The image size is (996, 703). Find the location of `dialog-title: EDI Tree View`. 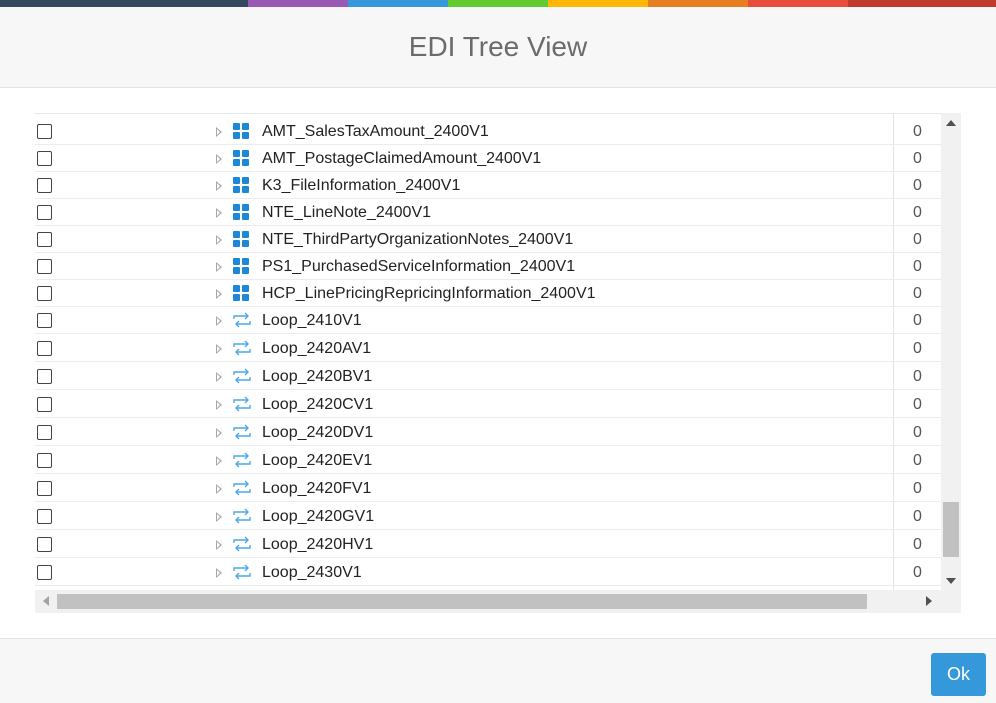

dialog-title: EDI Tree View is located at coordinates (498, 46).